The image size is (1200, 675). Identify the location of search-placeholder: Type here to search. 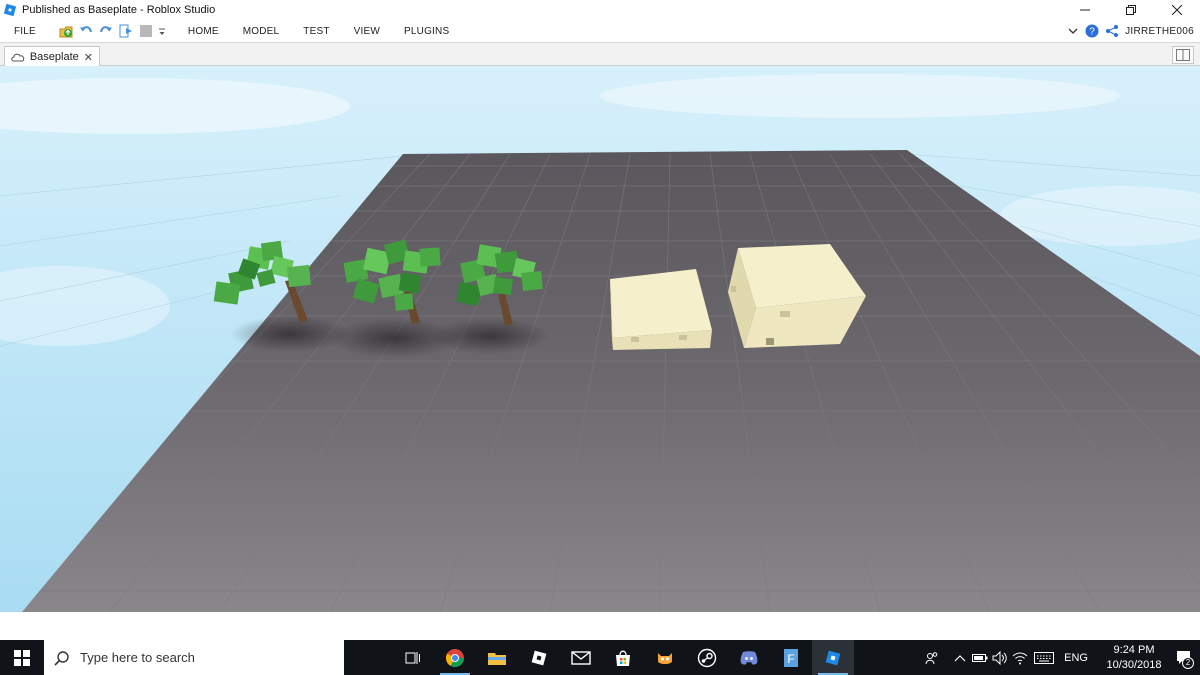
(137, 657).